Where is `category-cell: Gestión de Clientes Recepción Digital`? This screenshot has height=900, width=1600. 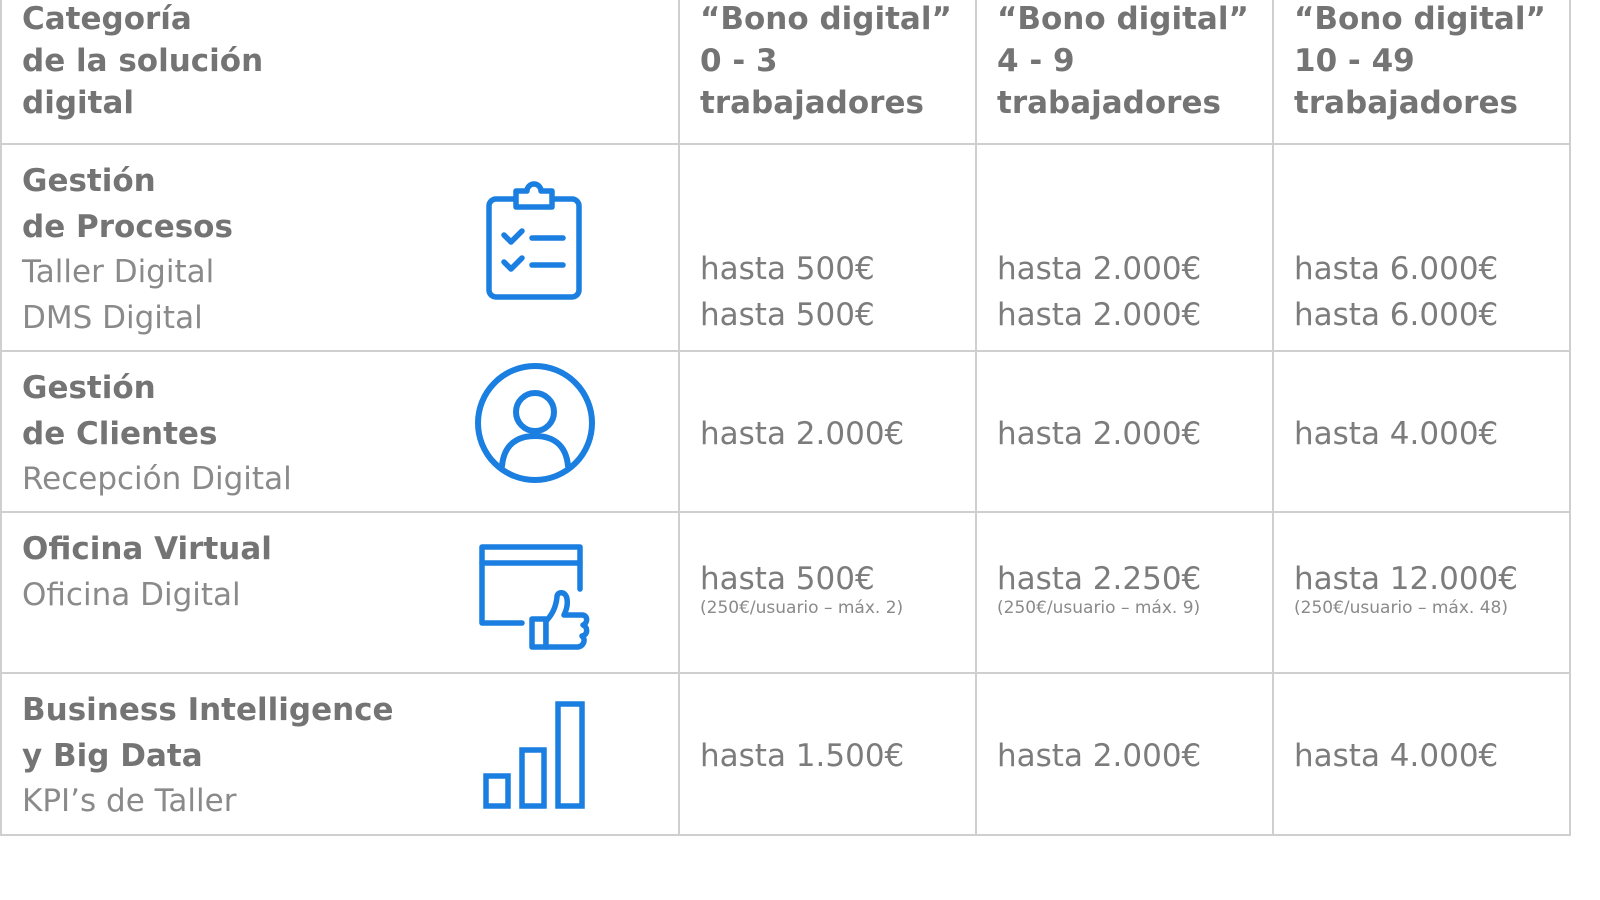
category-cell: Gestión de Clientes Recepción Digital is located at coordinates (340, 431).